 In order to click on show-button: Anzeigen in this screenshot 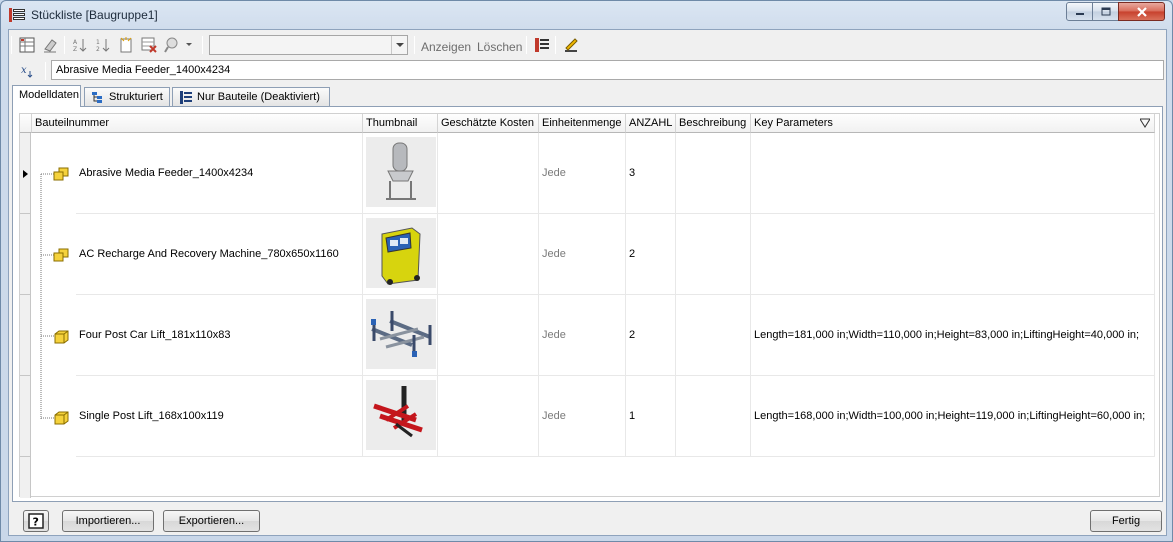, I will do `click(446, 47)`.